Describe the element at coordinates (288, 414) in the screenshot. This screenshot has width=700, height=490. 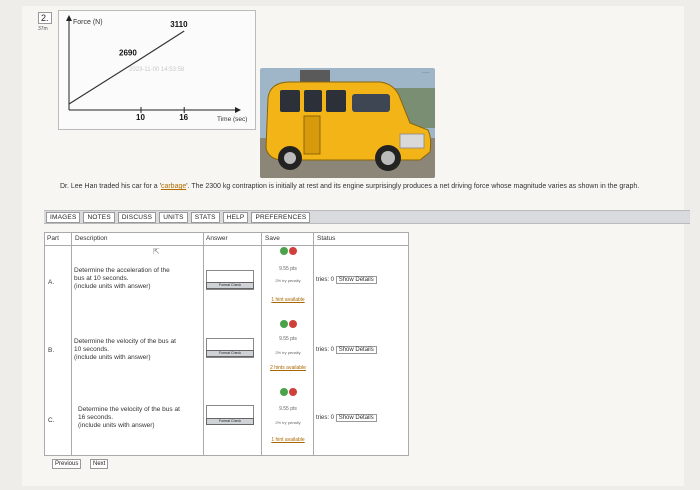
I see `row-c-save-column: 9.55 pts 2% try penalty 1 hint available` at that location.